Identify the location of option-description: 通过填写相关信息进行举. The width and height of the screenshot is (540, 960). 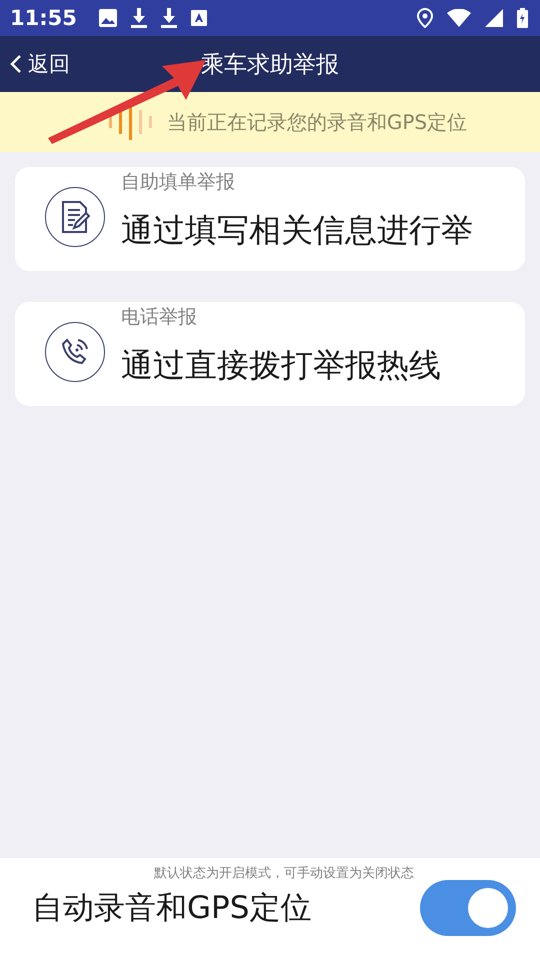
(297, 230).